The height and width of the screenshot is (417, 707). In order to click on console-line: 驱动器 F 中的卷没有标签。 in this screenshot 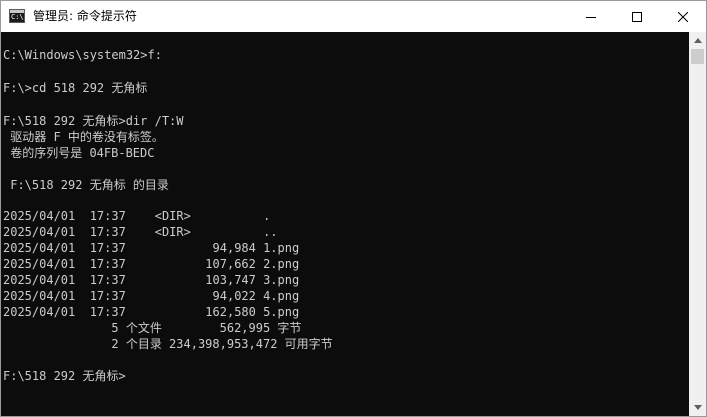, I will do `click(83, 137)`.